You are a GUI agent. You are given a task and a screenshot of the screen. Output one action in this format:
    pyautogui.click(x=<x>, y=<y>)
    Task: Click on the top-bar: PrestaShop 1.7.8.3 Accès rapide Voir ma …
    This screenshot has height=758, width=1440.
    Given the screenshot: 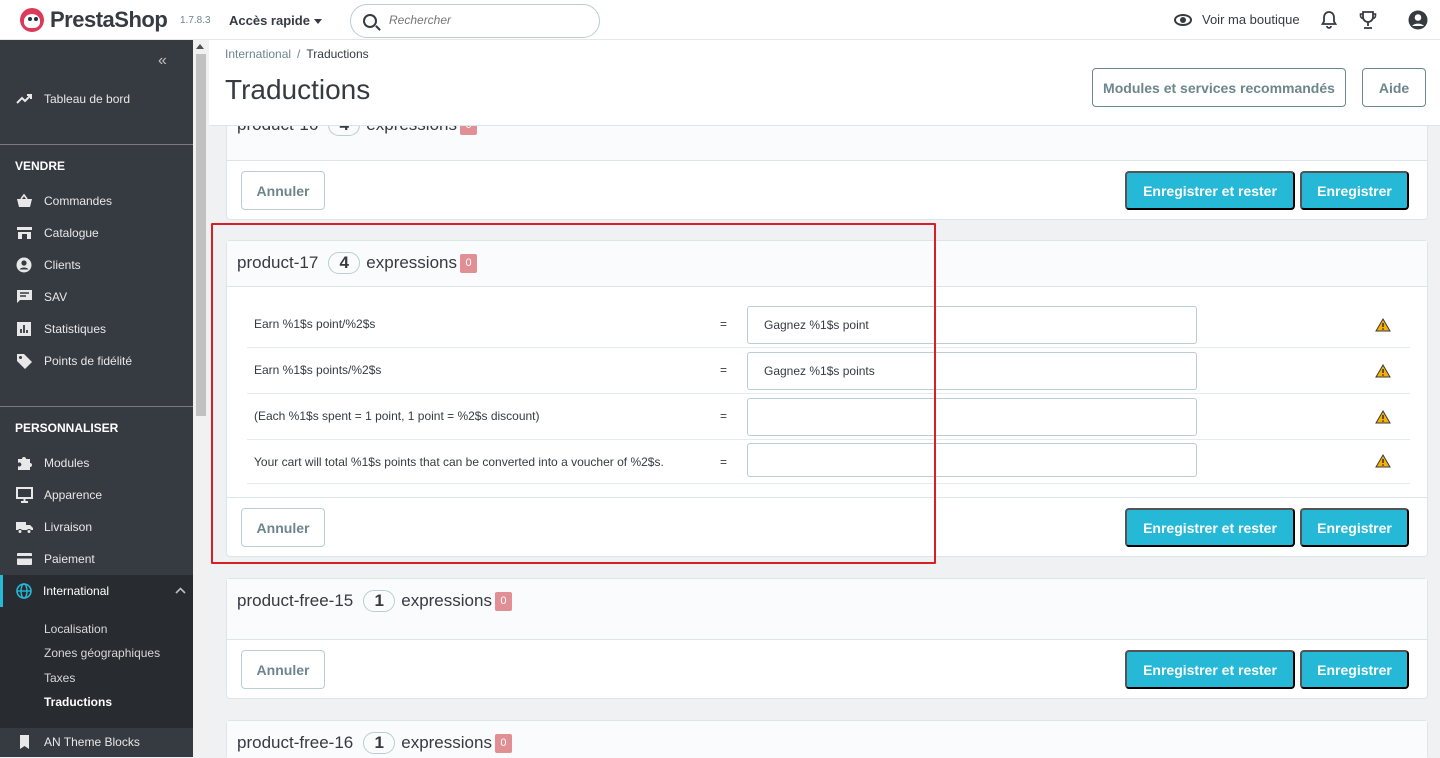 What is the action you would take?
    pyautogui.click(x=720, y=20)
    